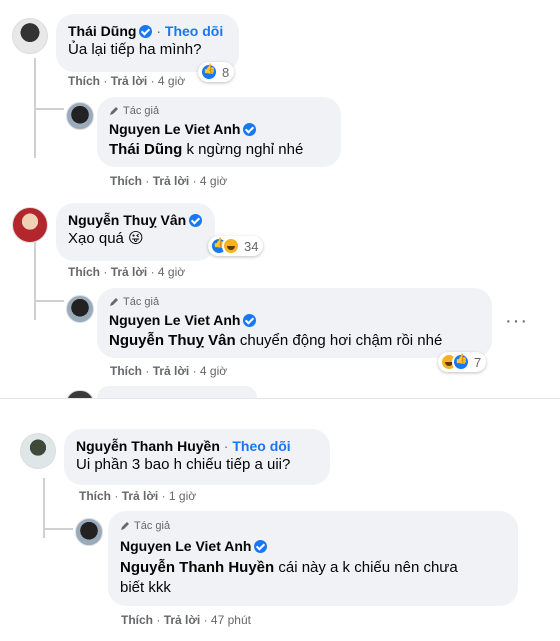 The image size is (560, 641). Describe the element at coordinates (251, 246) in the screenshot. I see `reaction-count: 34` at that location.